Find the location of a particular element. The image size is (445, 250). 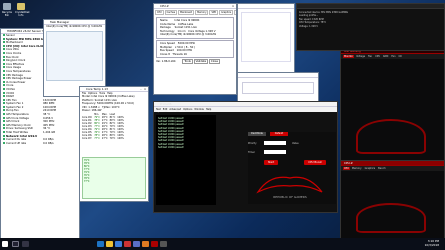

tools-button: Tools is located at coordinates (187, 62).